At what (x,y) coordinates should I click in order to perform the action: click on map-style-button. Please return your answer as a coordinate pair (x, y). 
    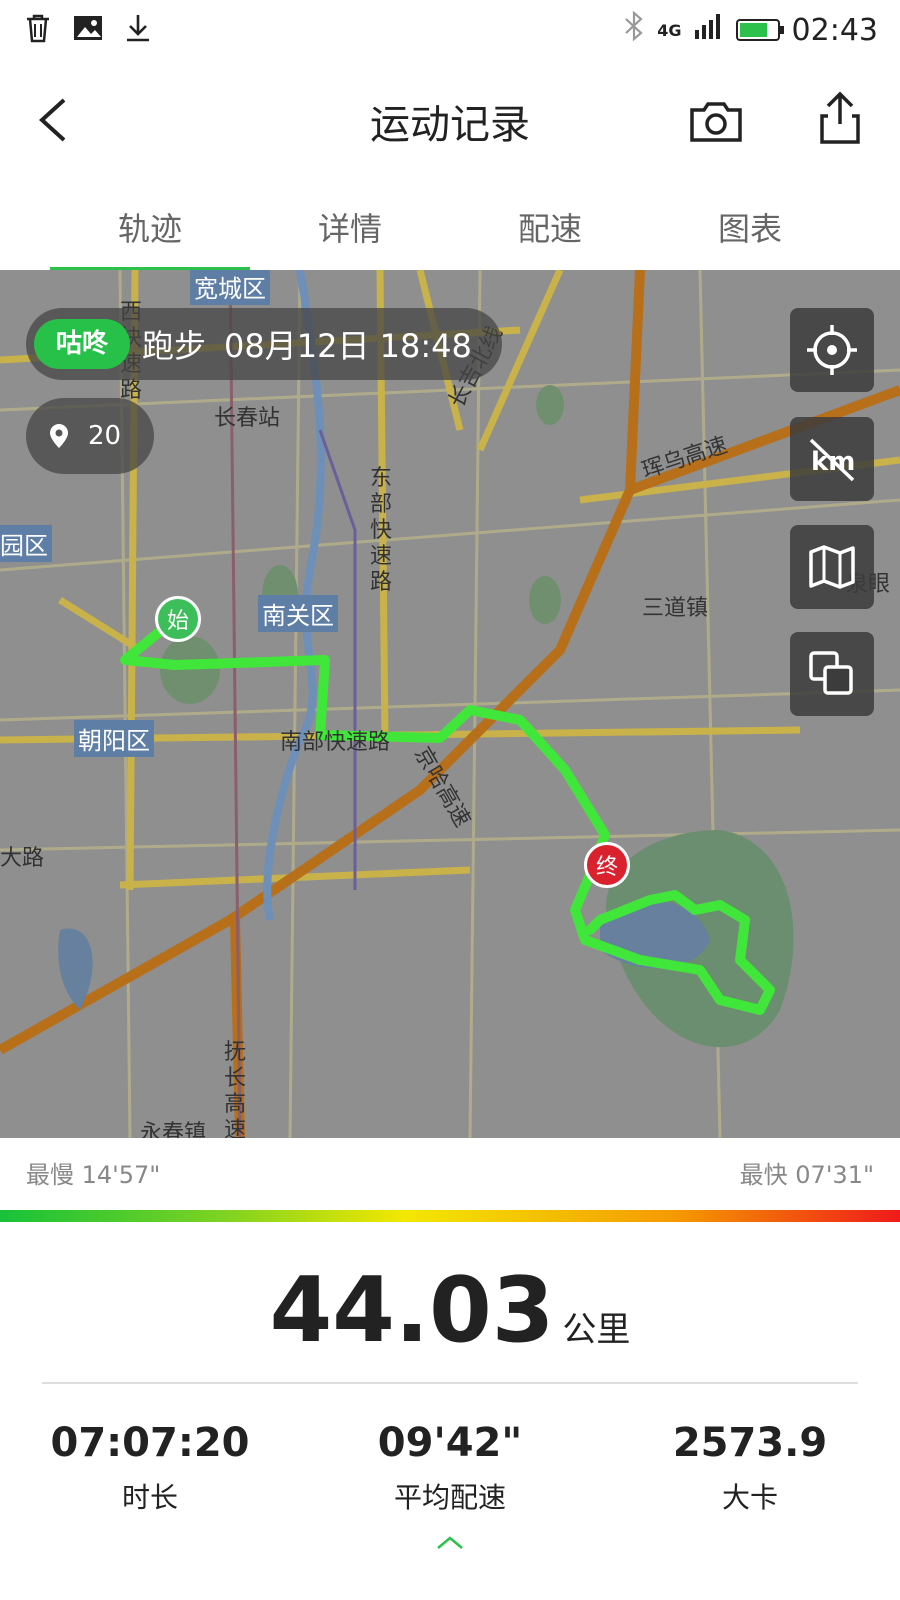
    Looking at the image, I should click on (832, 567).